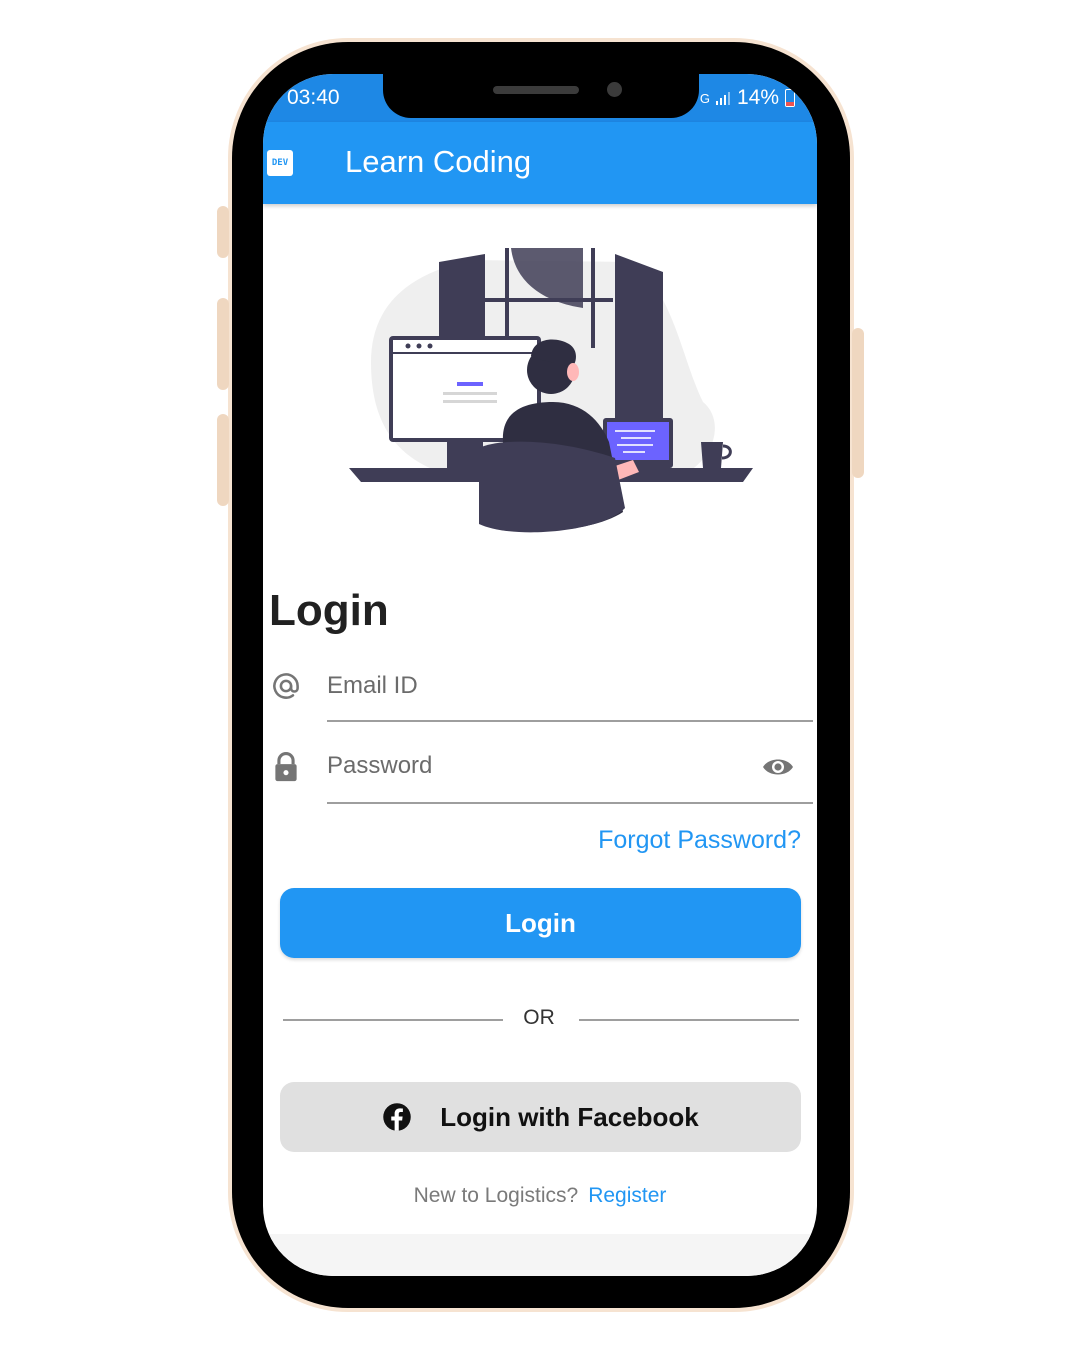 The width and height of the screenshot is (1080, 1350). What do you see at coordinates (397, 1117) in the screenshot?
I see `facebook-icon` at bounding box center [397, 1117].